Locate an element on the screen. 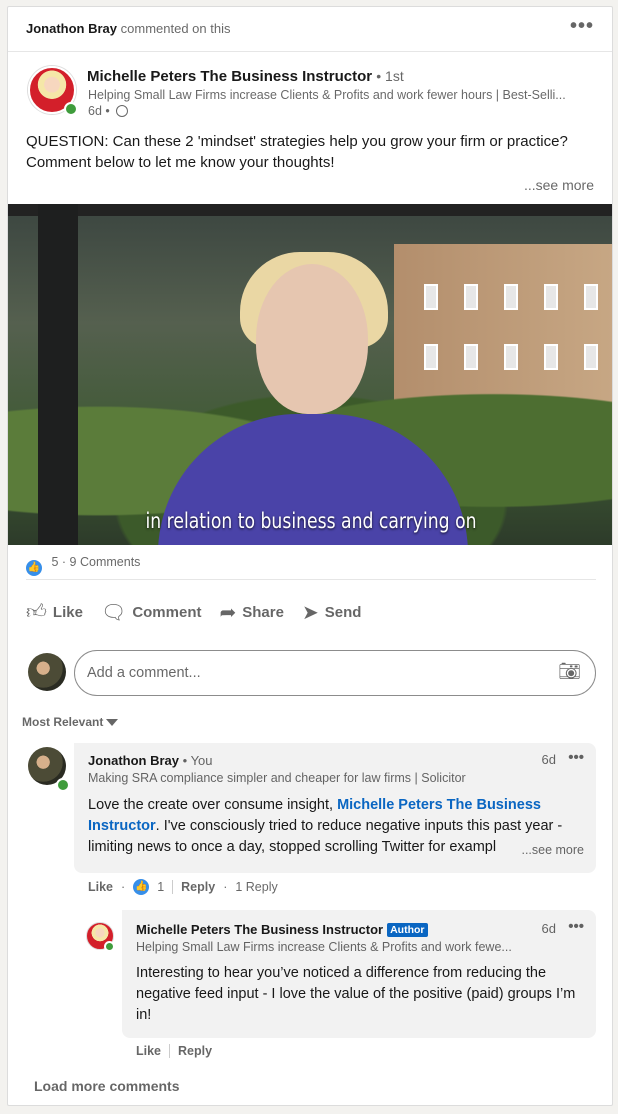 This screenshot has width=618, height=1114. reply-like-button: Like is located at coordinates (148, 1051).